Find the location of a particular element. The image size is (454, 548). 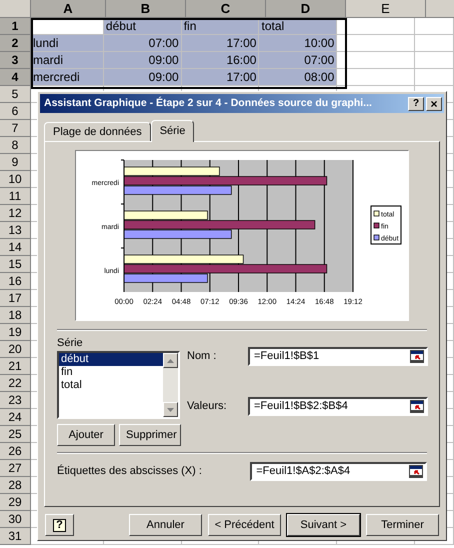

field-label: Étiquettes des abscisses (X) : is located at coordinates (130, 472).